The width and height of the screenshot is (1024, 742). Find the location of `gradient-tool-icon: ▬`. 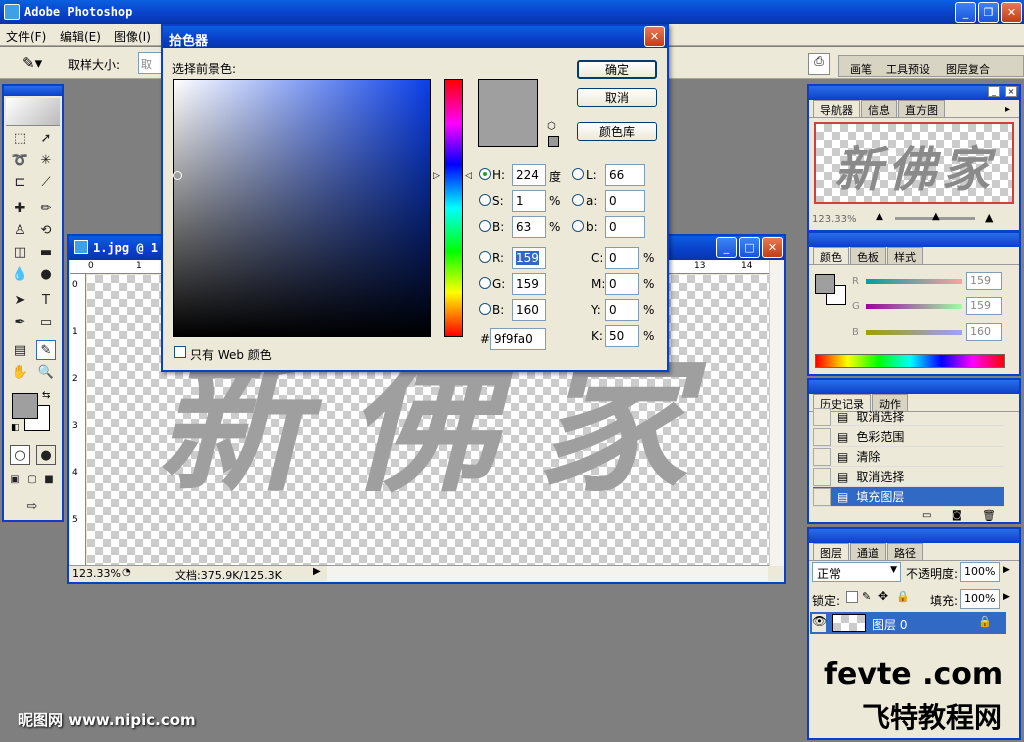

gradient-tool-icon: ▬ is located at coordinates (46, 252).